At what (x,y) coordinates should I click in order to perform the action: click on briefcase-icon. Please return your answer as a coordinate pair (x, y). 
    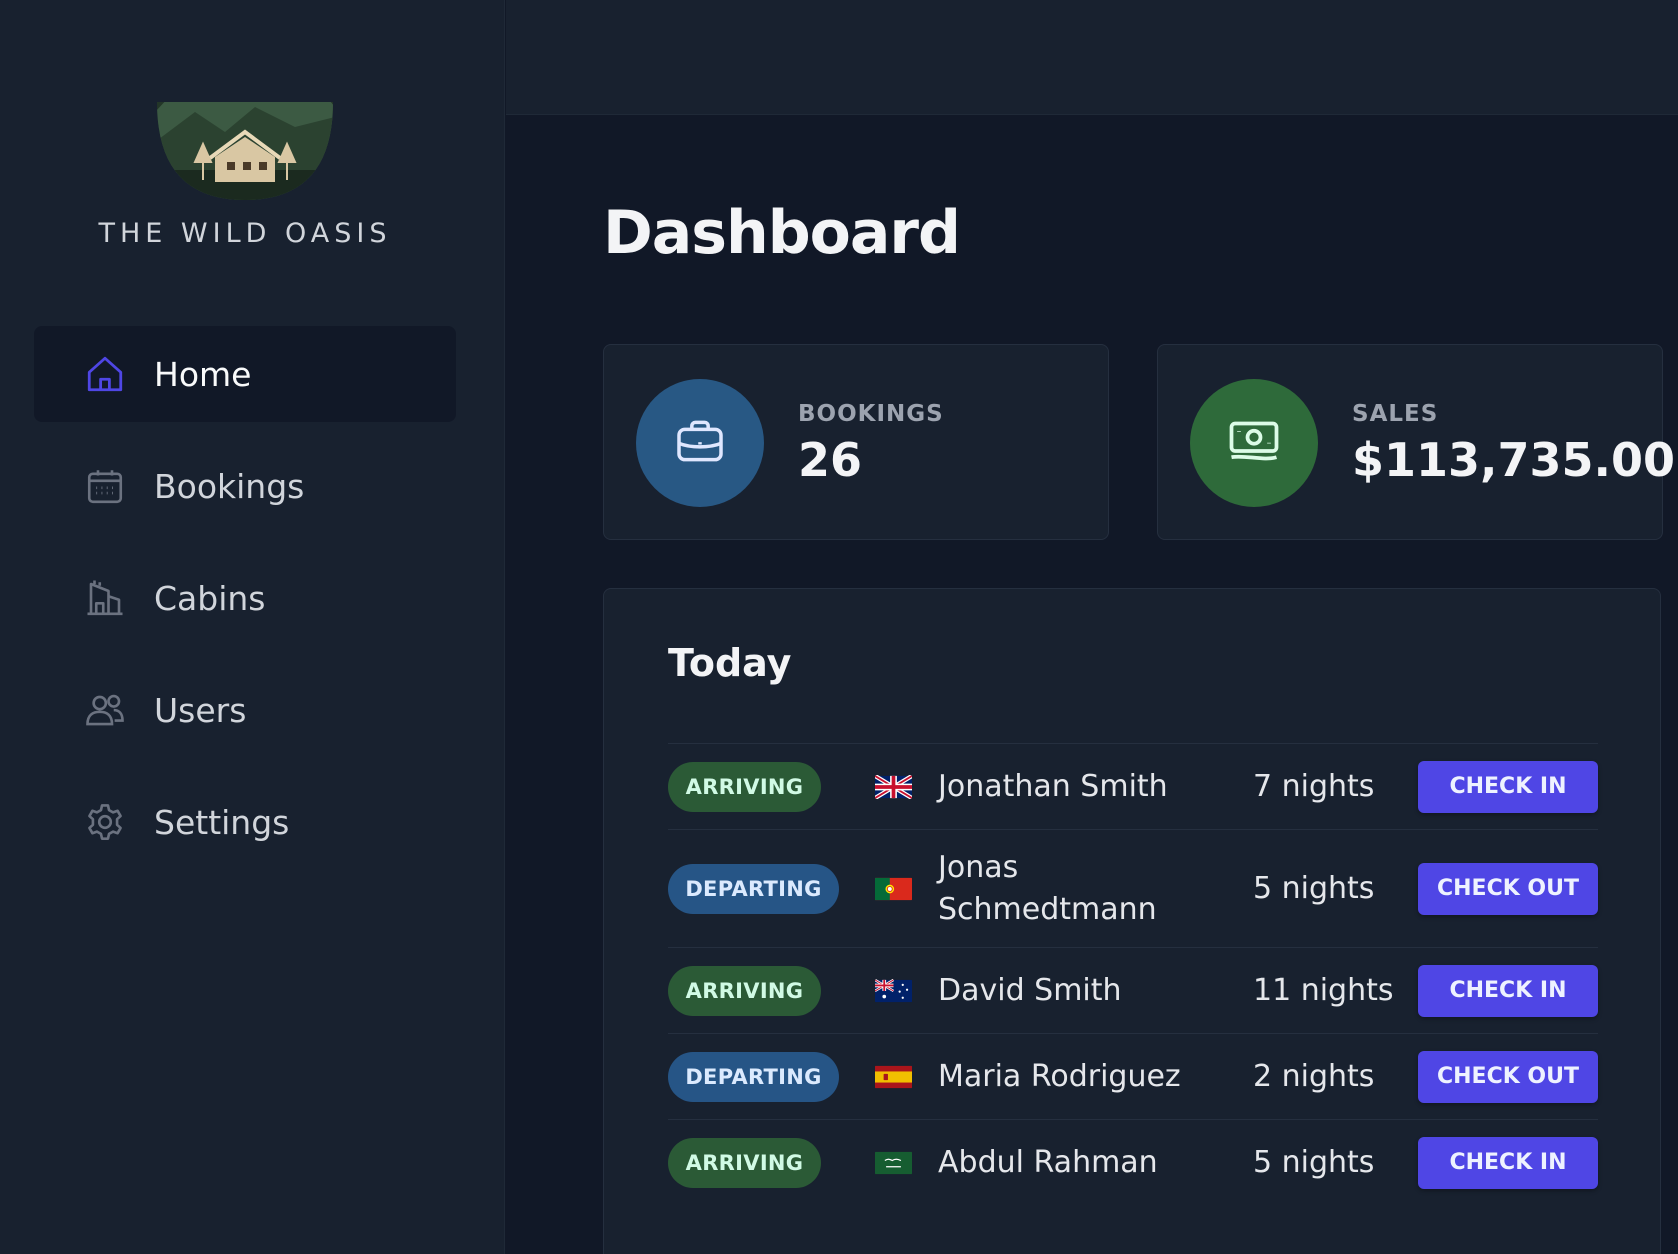
    Looking at the image, I should click on (700, 443).